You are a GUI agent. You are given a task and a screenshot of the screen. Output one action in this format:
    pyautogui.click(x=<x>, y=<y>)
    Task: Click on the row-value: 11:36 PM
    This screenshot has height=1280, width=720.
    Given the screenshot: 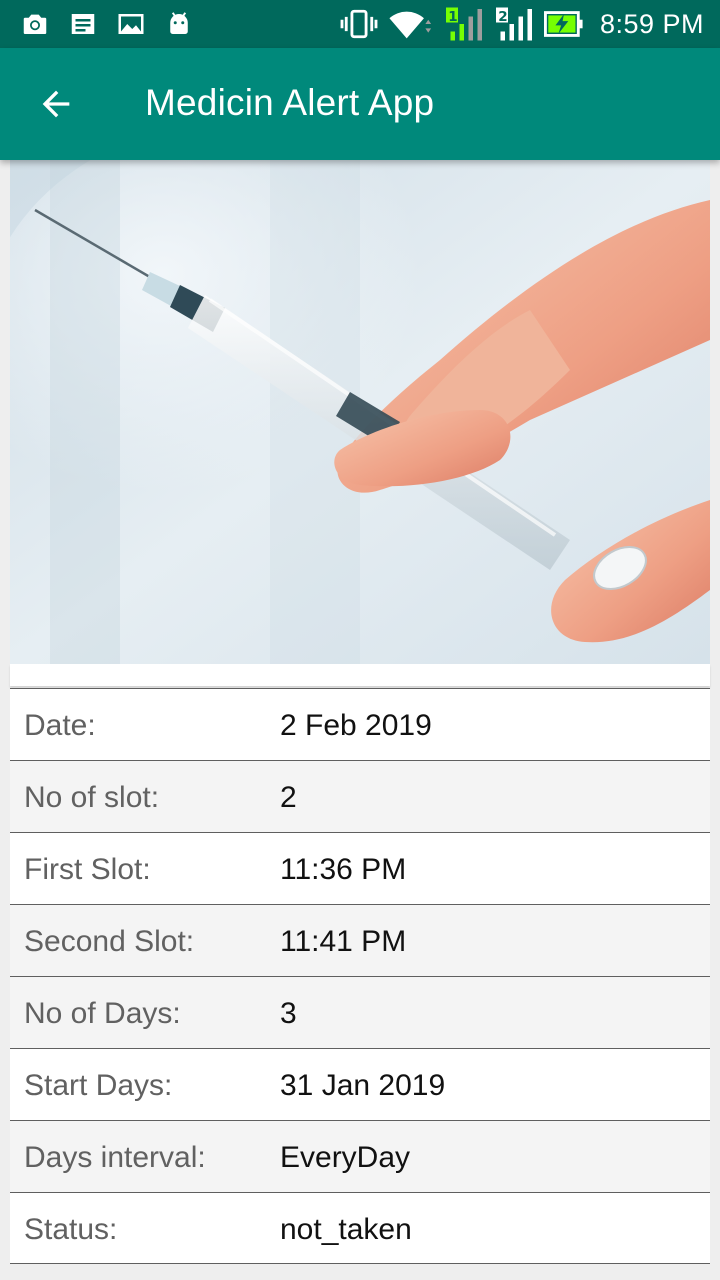 What is the action you would take?
    pyautogui.click(x=343, y=869)
    